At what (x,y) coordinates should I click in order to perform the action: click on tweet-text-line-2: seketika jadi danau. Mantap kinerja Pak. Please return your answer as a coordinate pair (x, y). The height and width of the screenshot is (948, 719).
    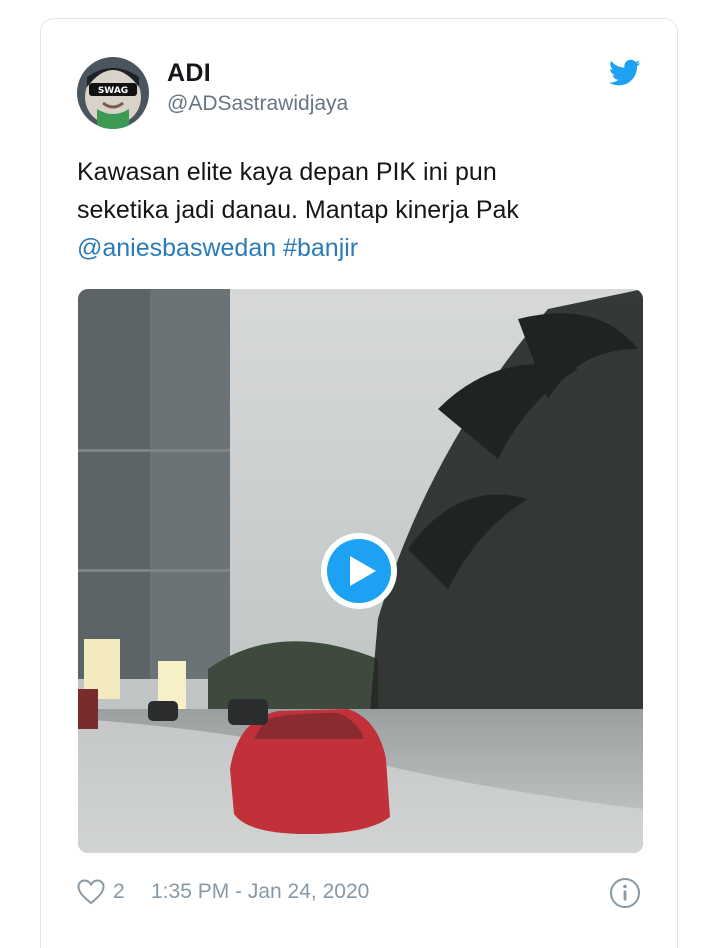
    Looking at the image, I should click on (298, 210).